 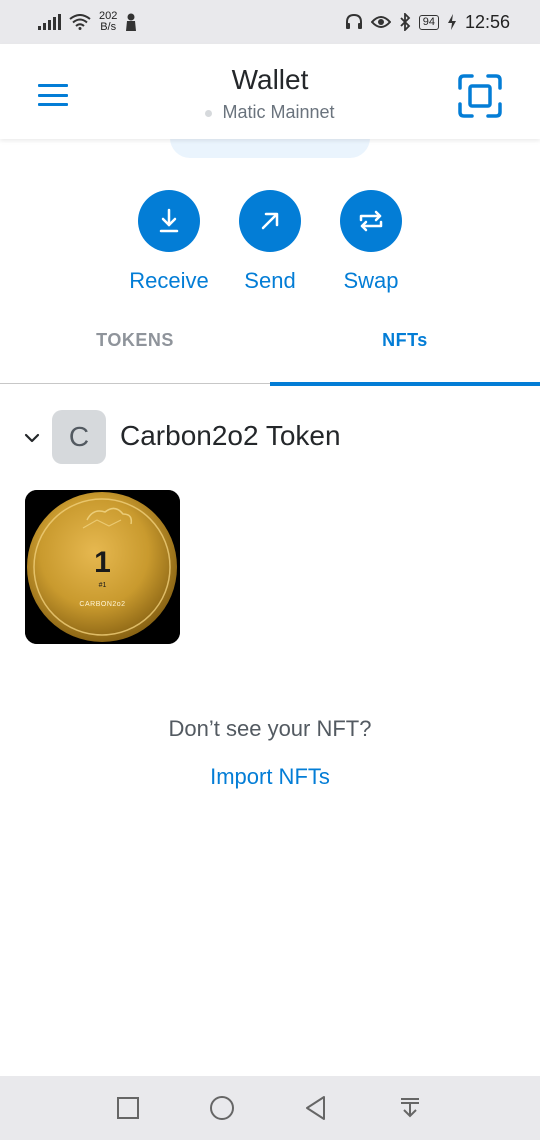 I want to click on receive-button: Receive, so click(x=169, y=242).